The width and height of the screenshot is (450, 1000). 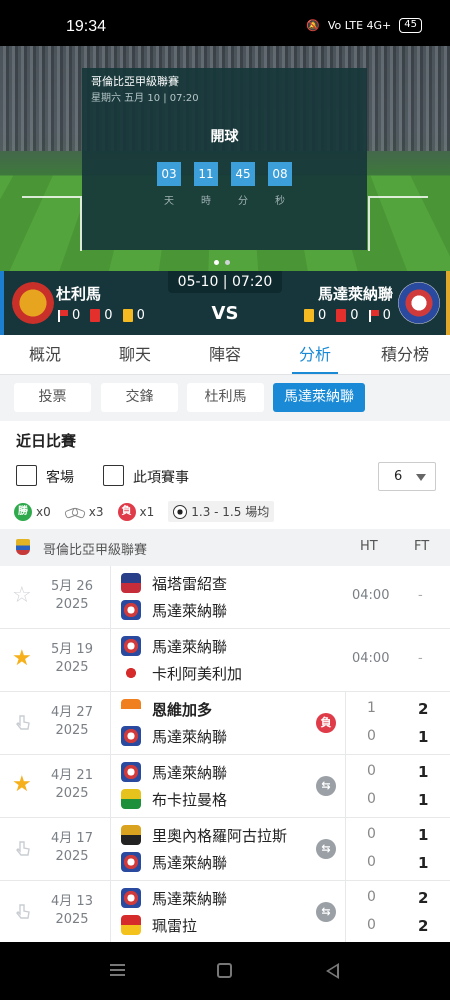 I want to click on away-corners: 0, so click(x=386, y=315).